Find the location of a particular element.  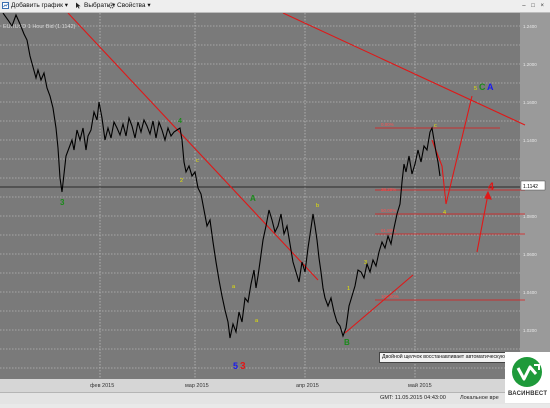

svg-text: 1.1600 is located at coordinates (530, 102).